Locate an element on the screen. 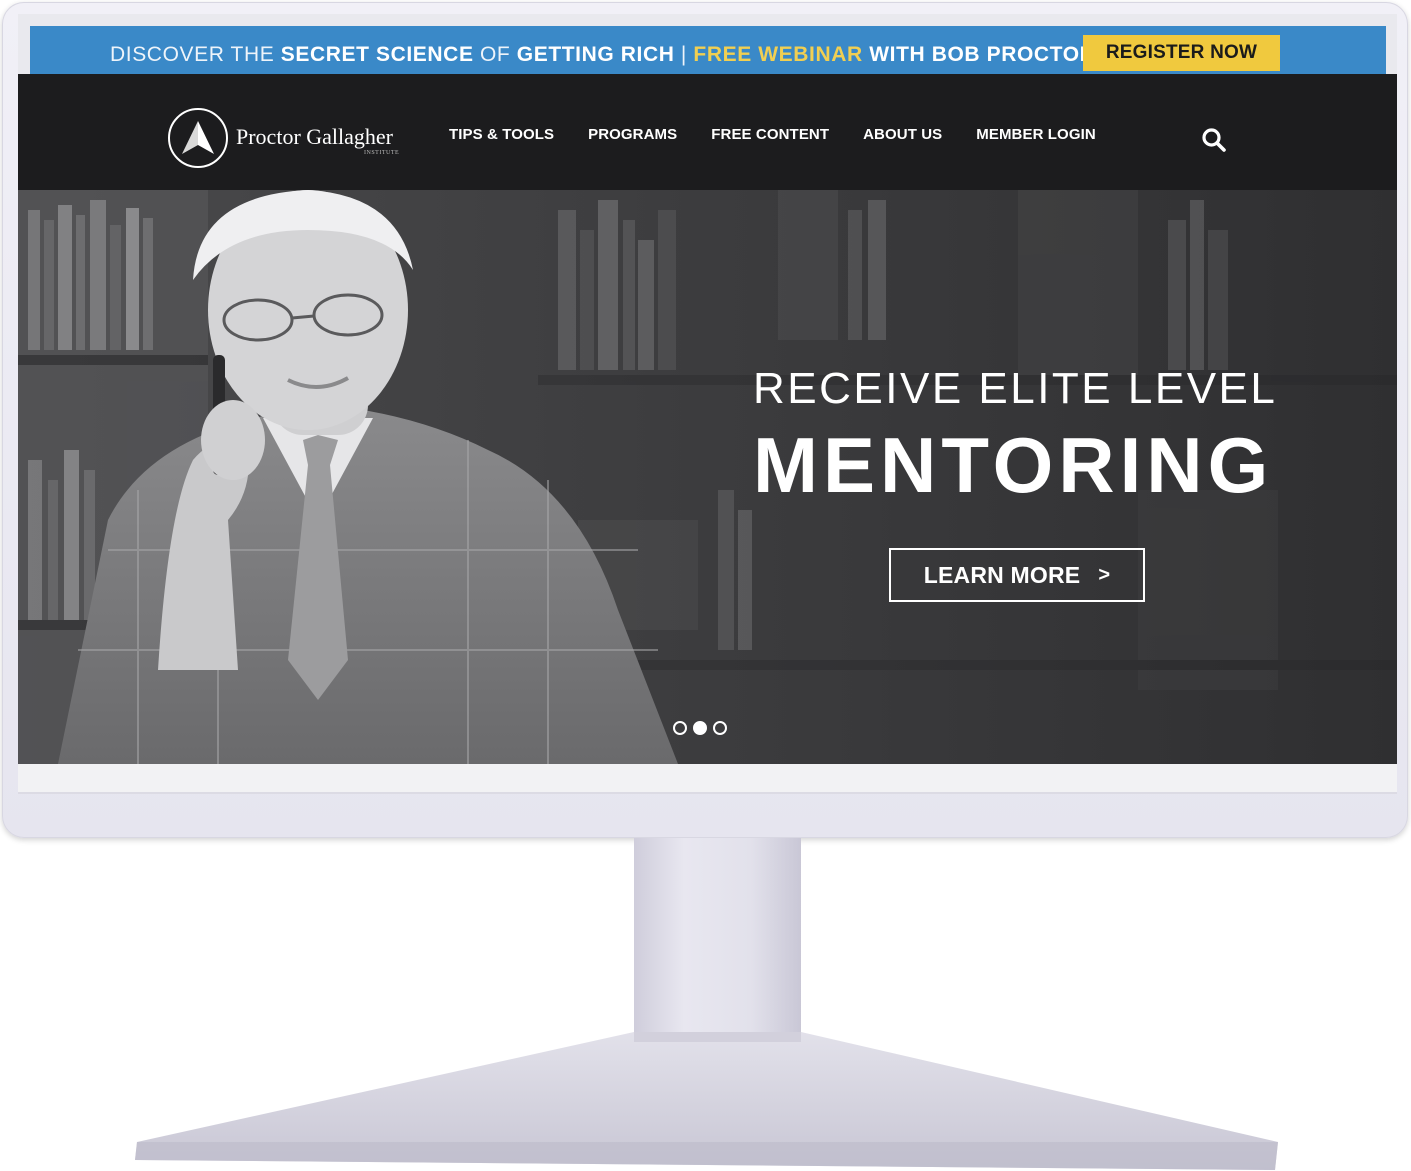 The width and height of the screenshot is (1411, 1171). page-below-hero is located at coordinates (707, 778).